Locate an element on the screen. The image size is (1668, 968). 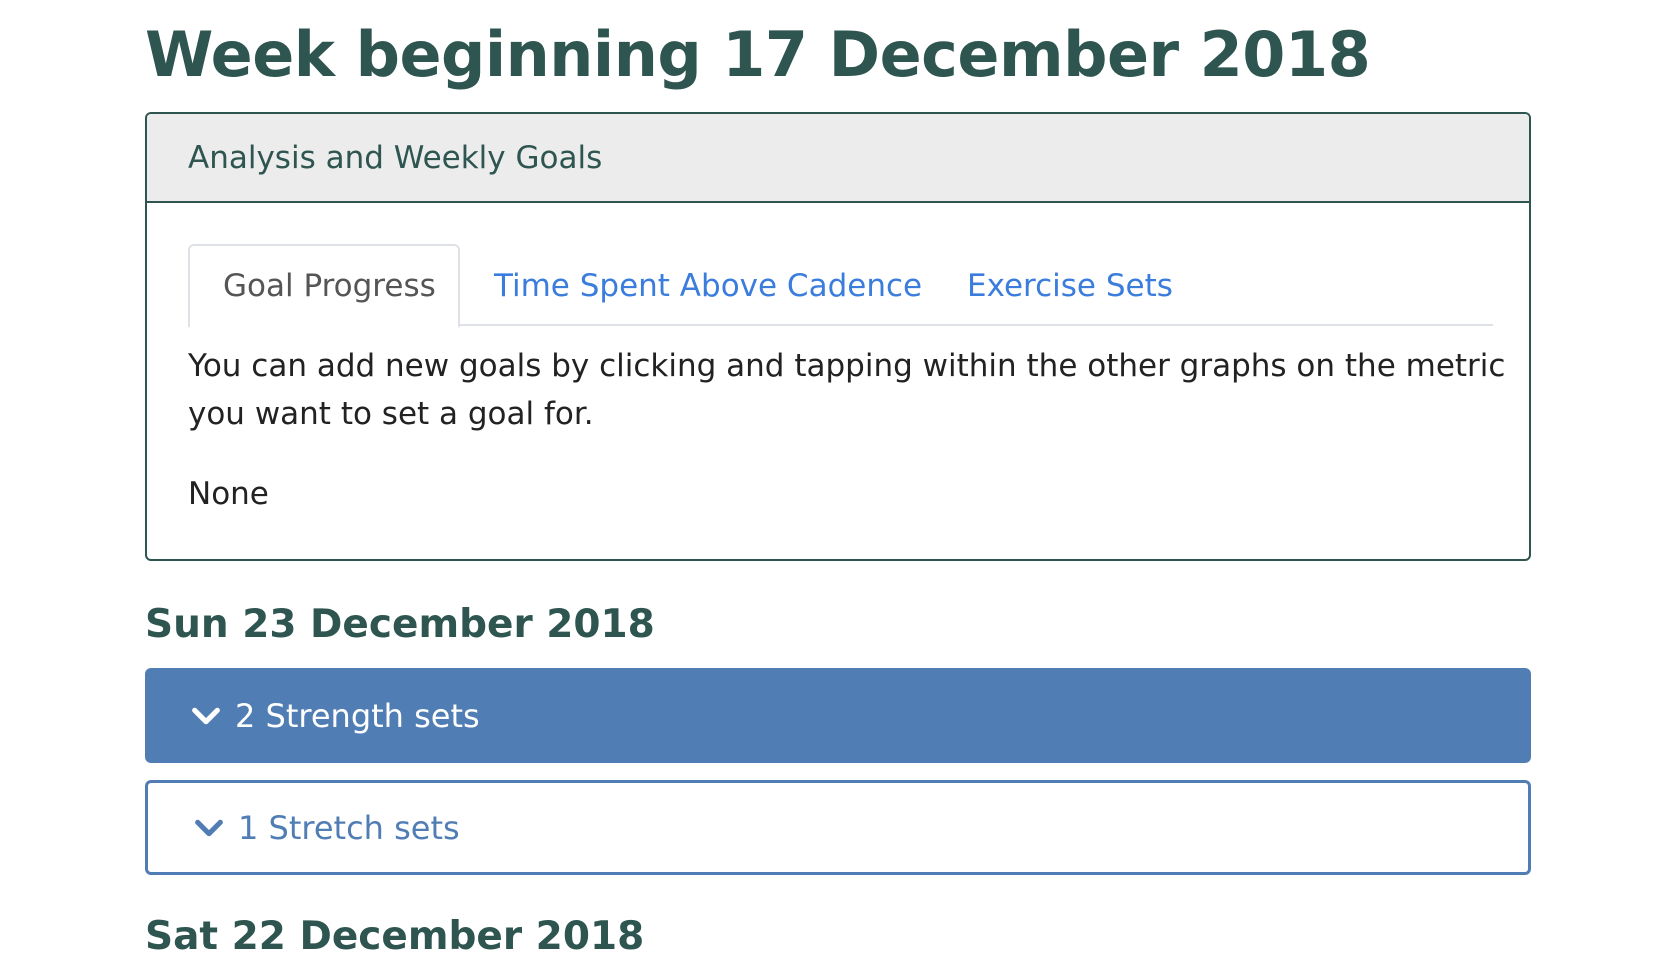
tab-time-spent-above-cadence: Time Spent Above Cadence is located at coordinates (708, 286).